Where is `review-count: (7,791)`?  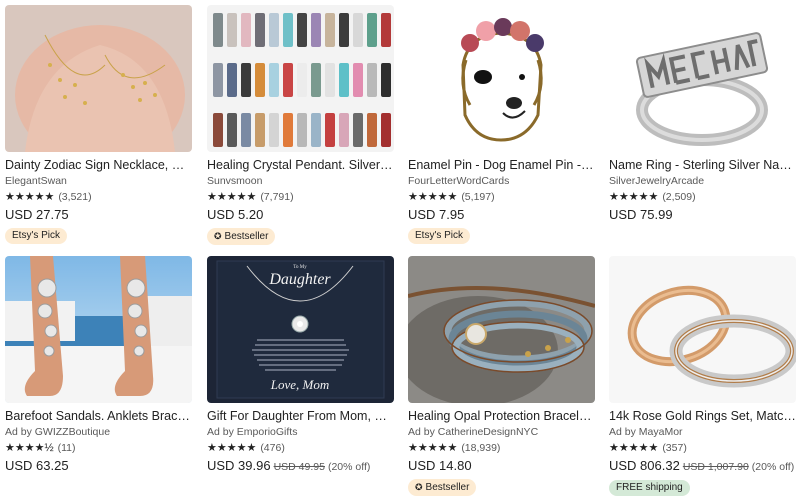
review-count: (7,791) is located at coordinates (277, 197).